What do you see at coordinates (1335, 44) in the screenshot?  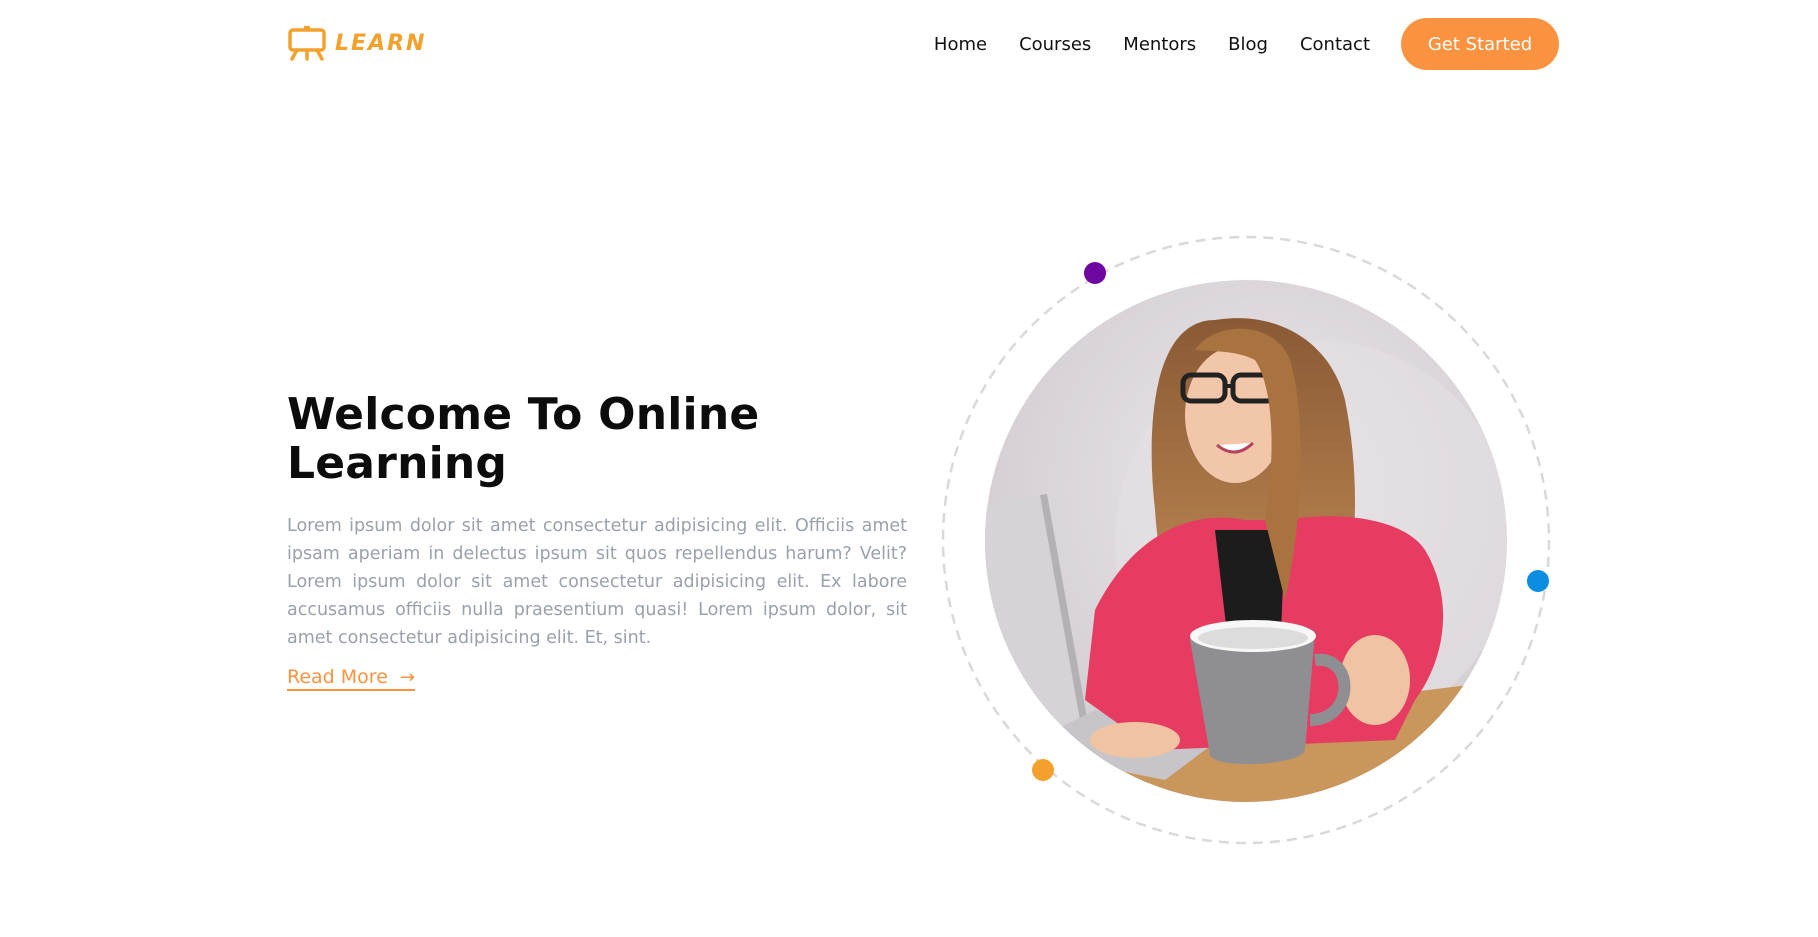 I see `nav-link-contact: Contact` at bounding box center [1335, 44].